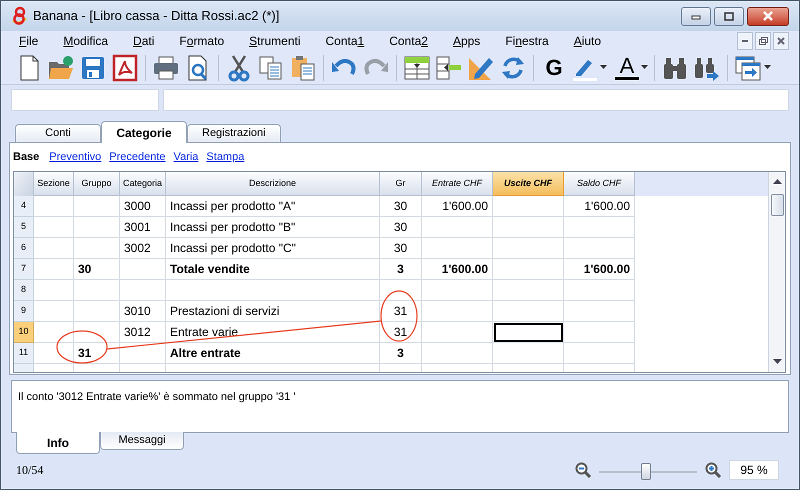 The width and height of the screenshot is (800, 490). Describe the element at coordinates (28, 41) in the screenshot. I see `menu-item: File` at that location.